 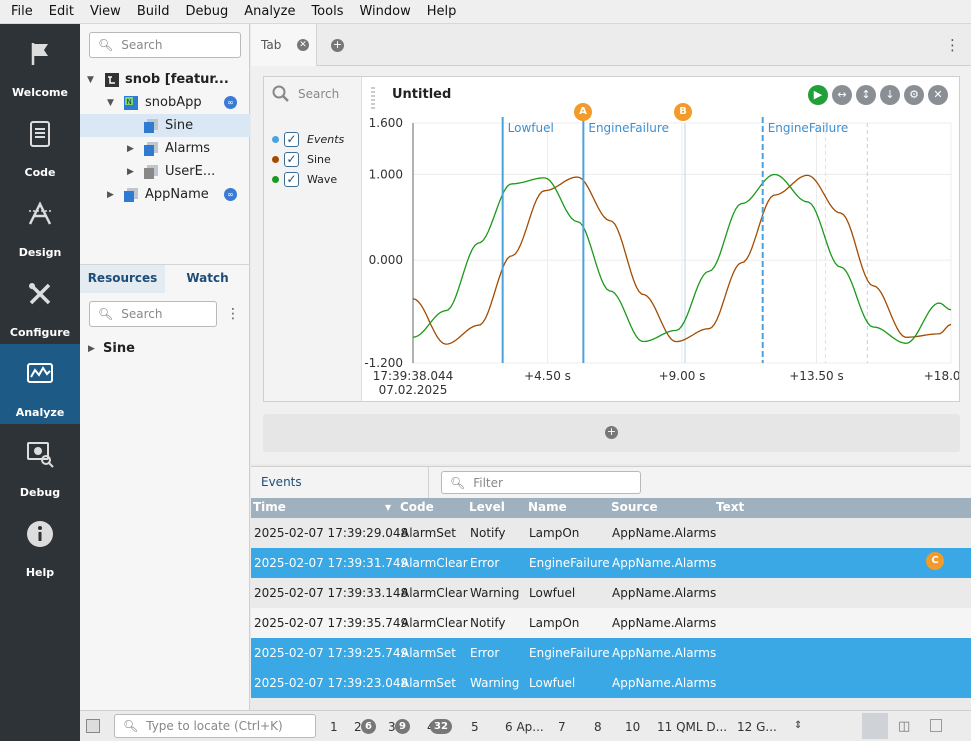 I want to click on right-sidebar-toggle-icon, so click(x=936, y=725).